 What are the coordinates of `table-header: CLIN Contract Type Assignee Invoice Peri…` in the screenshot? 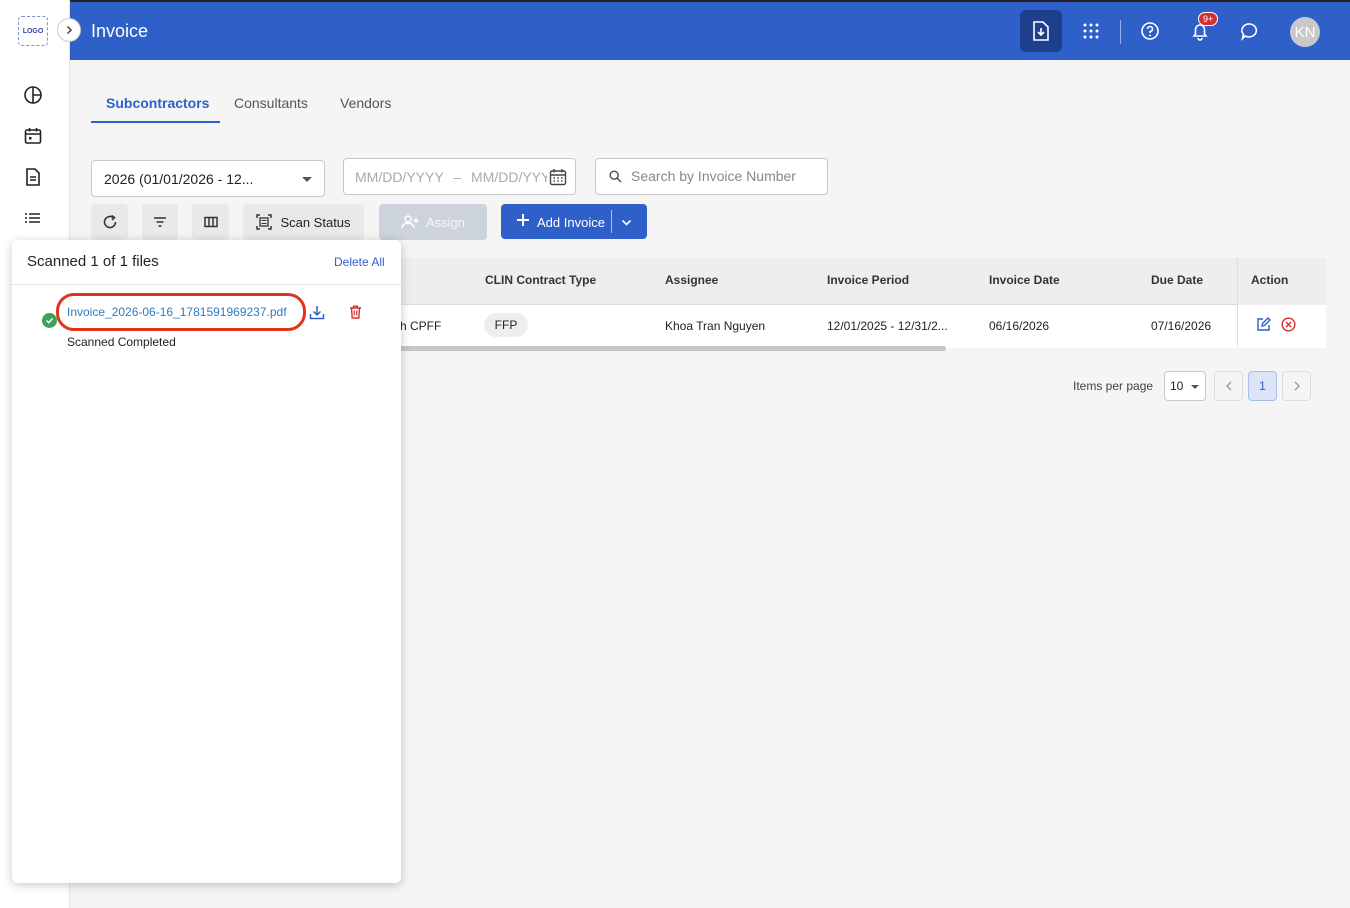 It's located at (863, 281).